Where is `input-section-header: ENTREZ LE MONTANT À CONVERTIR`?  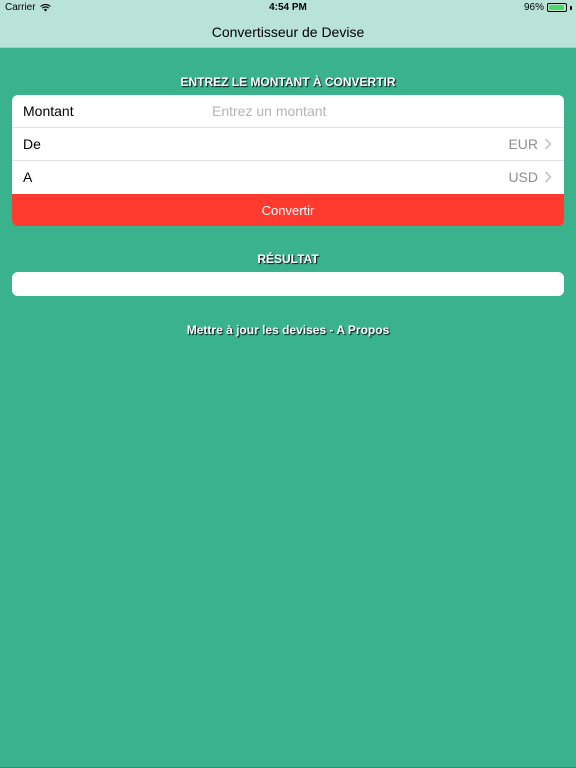 input-section-header: ENTREZ LE MONTANT À CONVERTIR is located at coordinates (288, 82).